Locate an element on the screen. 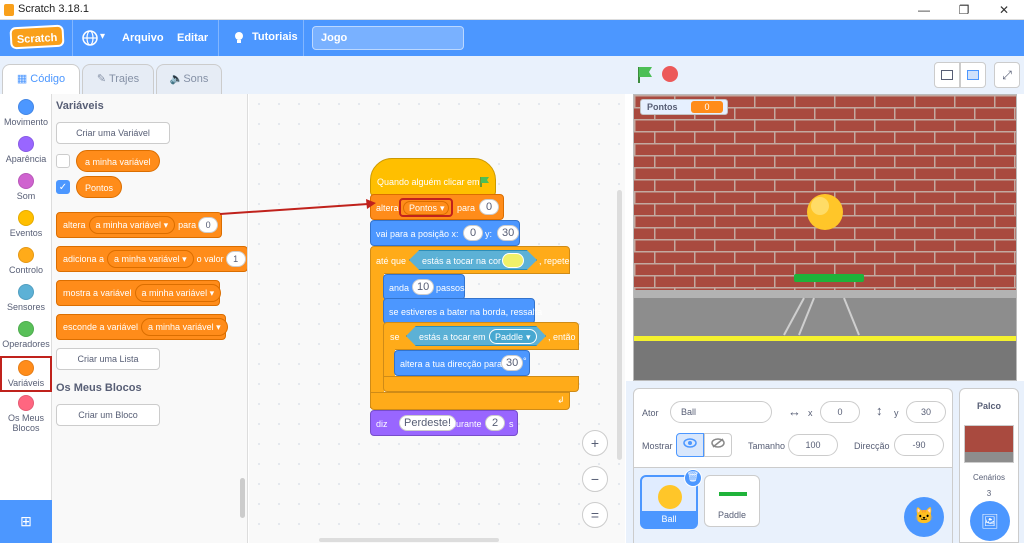  block-text: até que is located at coordinates (391, 261).